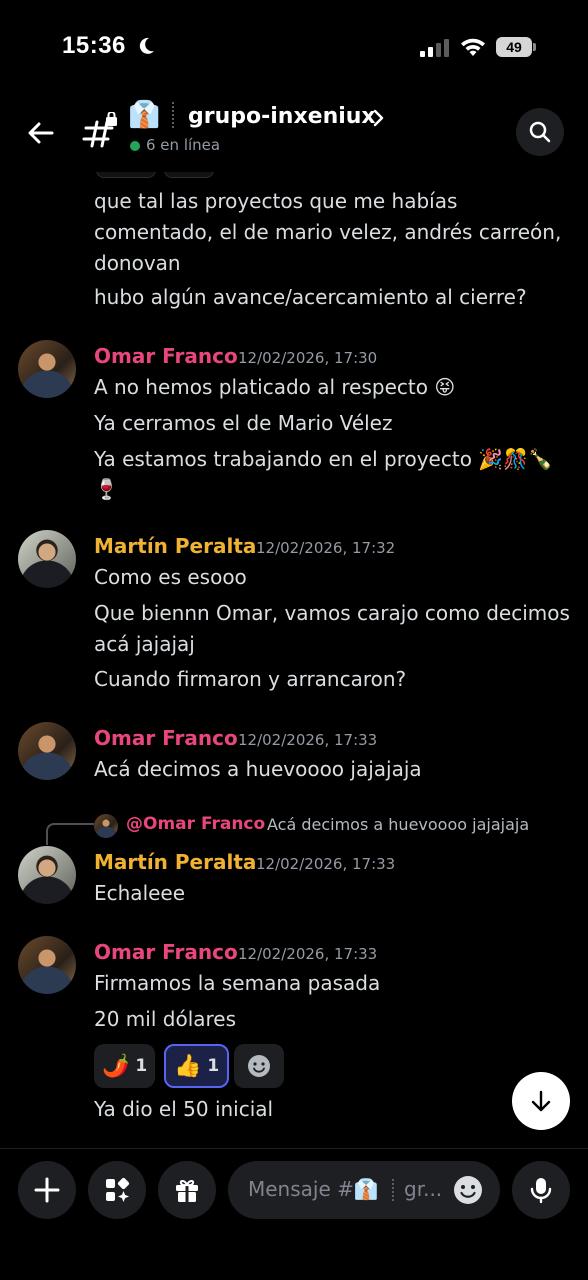 This screenshot has width=588, height=1280. I want to click on message-text: donovan, so click(137, 263).